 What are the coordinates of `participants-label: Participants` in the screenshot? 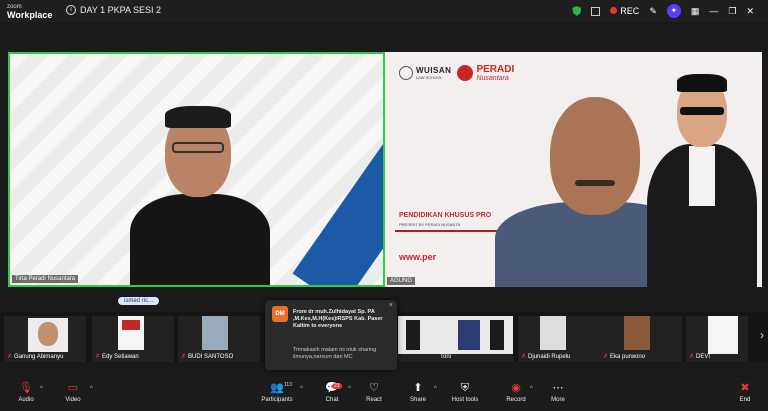 It's located at (277, 400).